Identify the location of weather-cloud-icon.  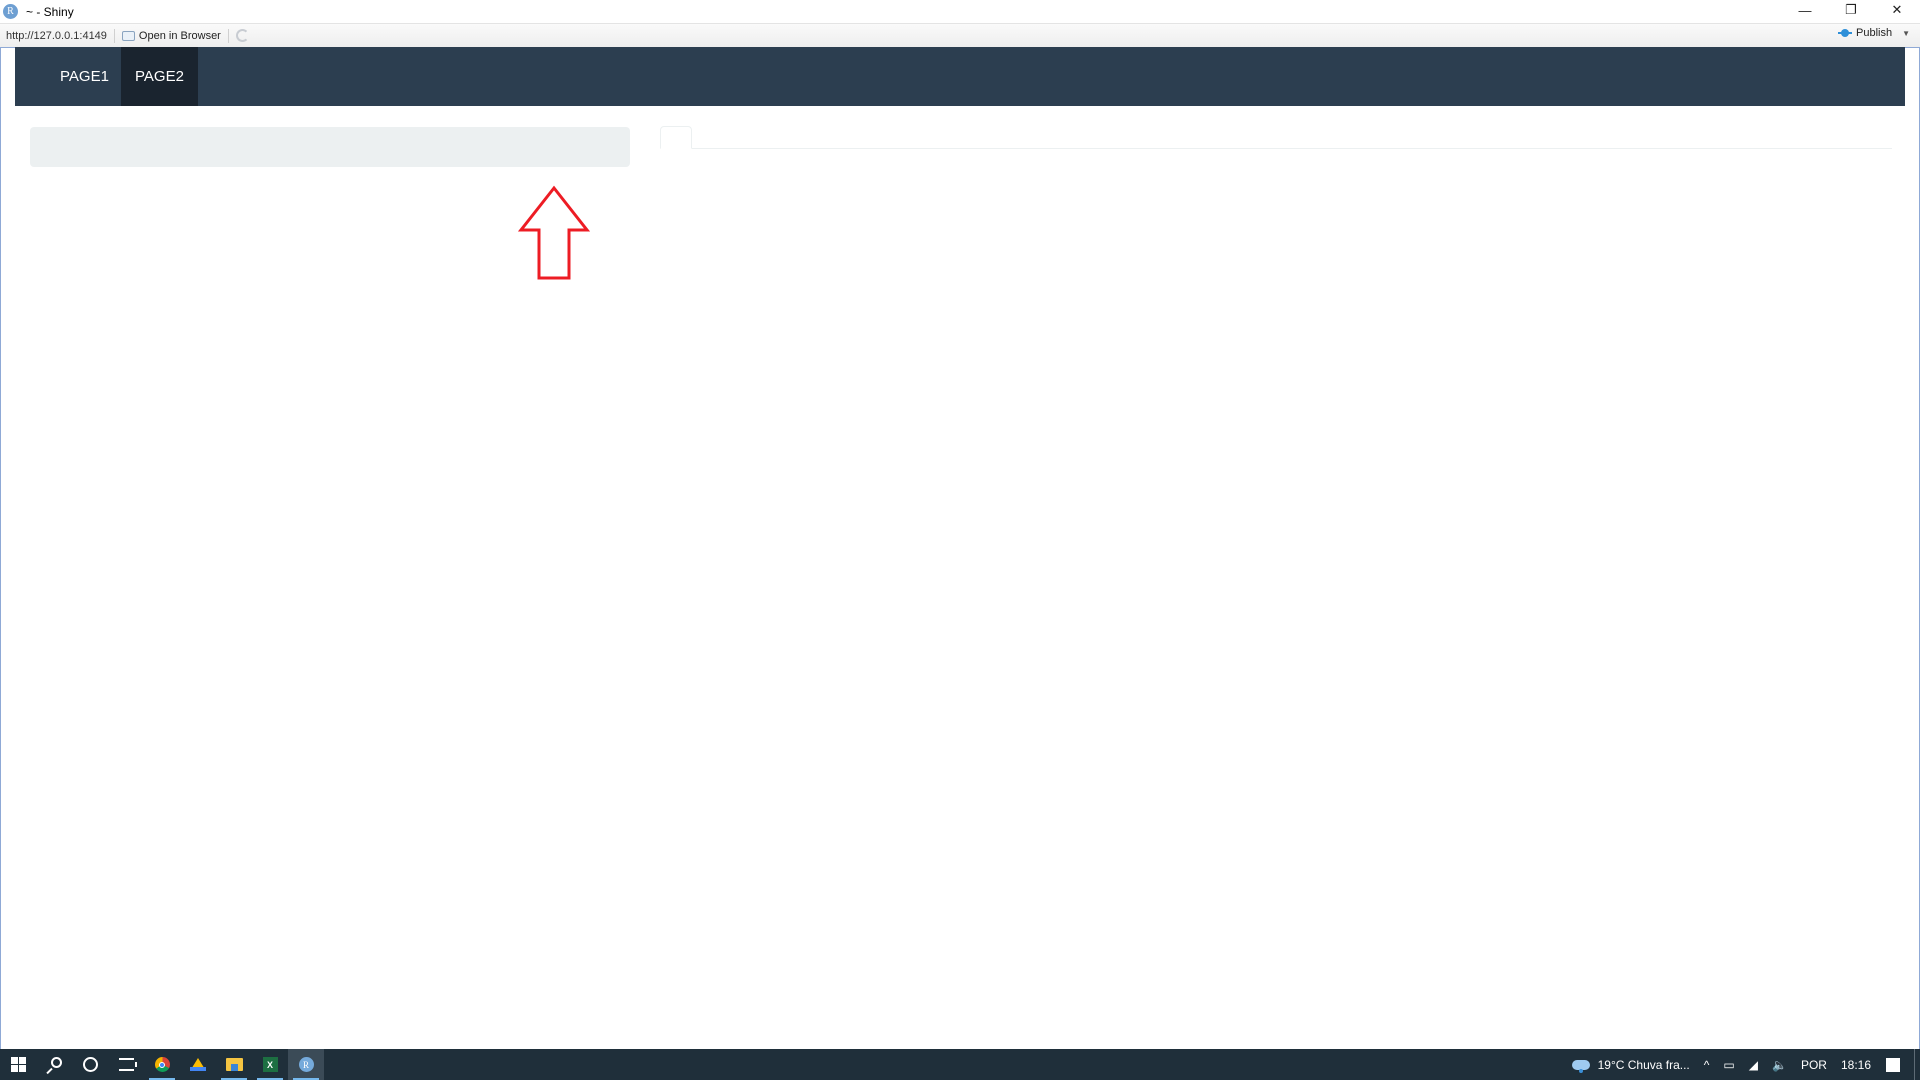
(1580, 1066).